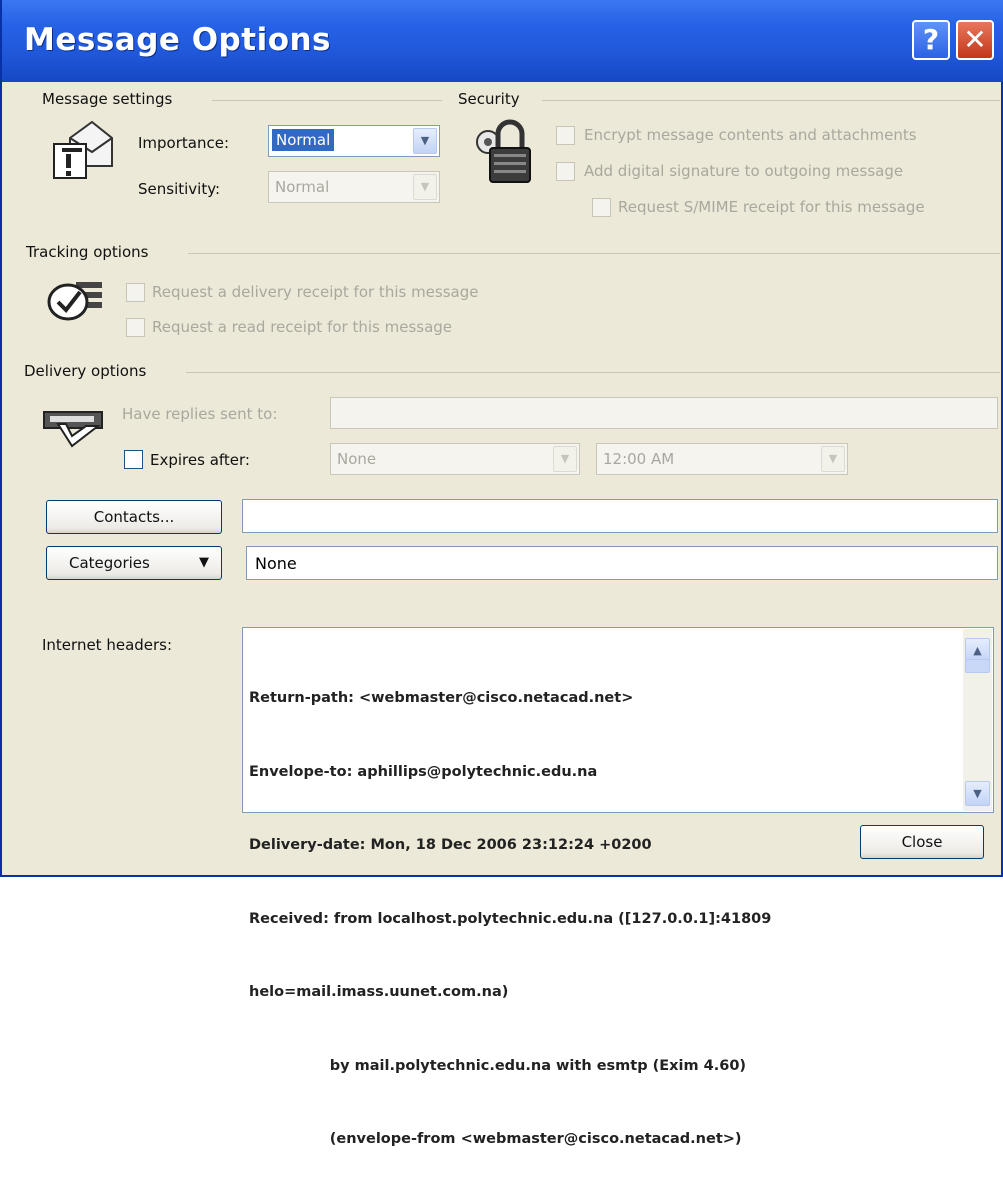  I want to click on security-divider, so click(771, 100).